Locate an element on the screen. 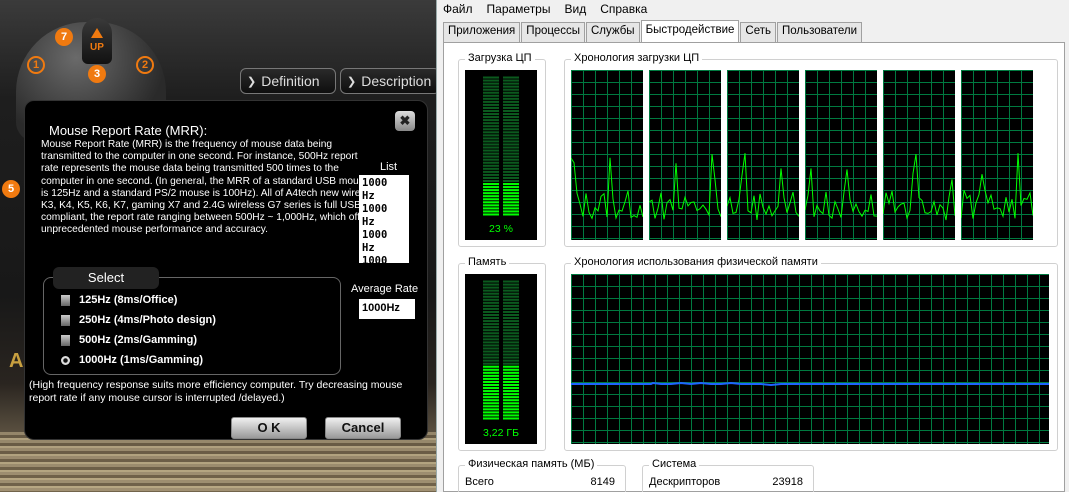 The height and width of the screenshot is (492, 1069). close-button: ✖ is located at coordinates (405, 121).